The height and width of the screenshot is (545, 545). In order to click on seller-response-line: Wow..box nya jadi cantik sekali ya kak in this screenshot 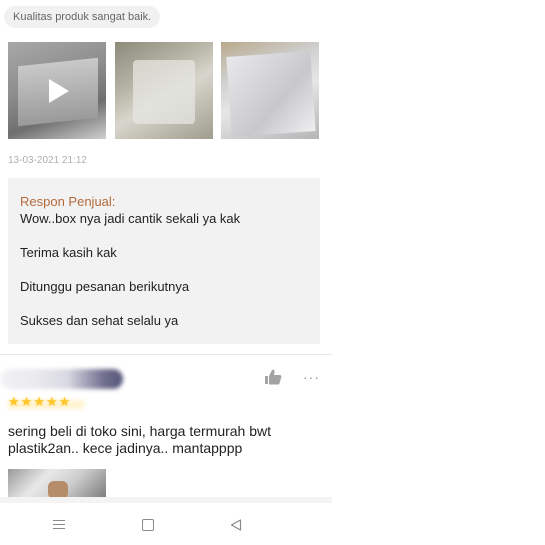, I will do `click(130, 218)`.